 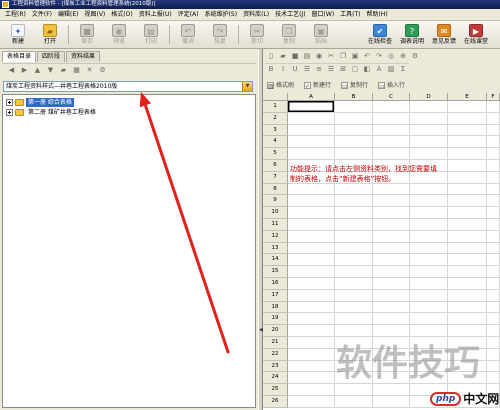 I want to click on expand-toggle, so click(x=9, y=112).